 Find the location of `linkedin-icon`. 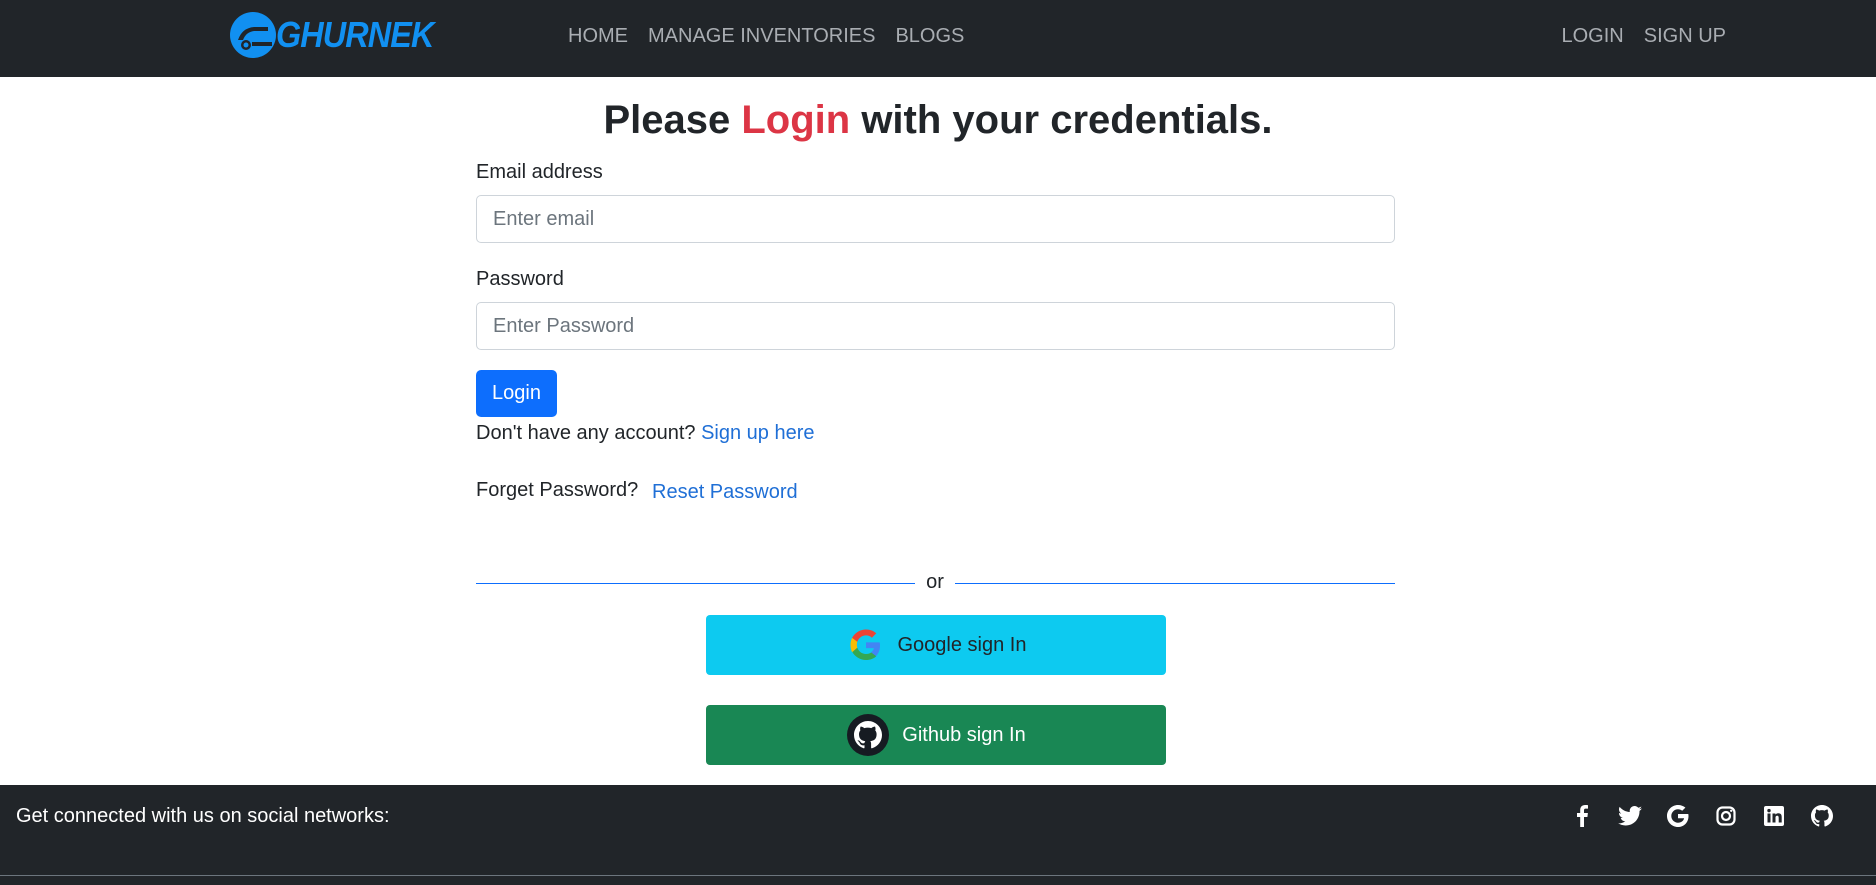

linkedin-icon is located at coordinates (1774, 816).